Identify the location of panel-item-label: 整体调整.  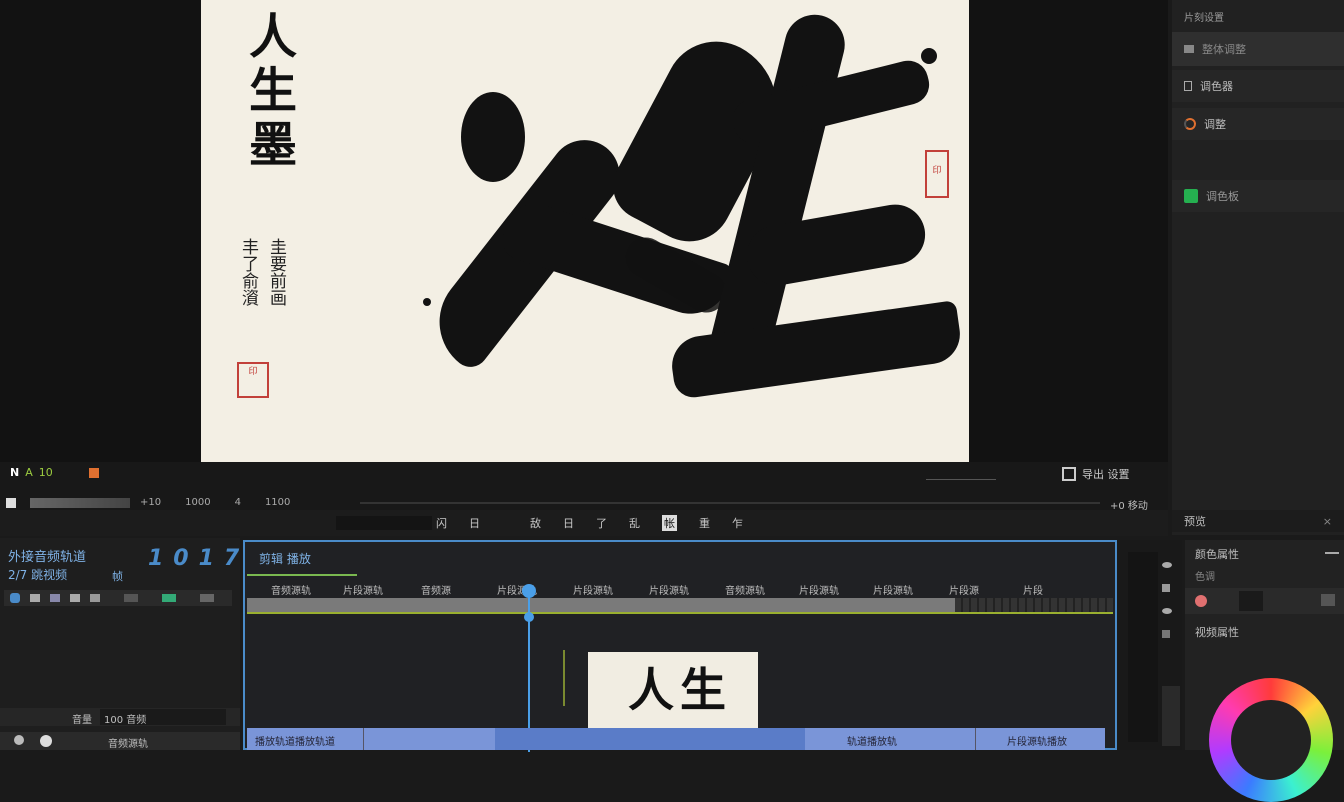
(1224, 49).